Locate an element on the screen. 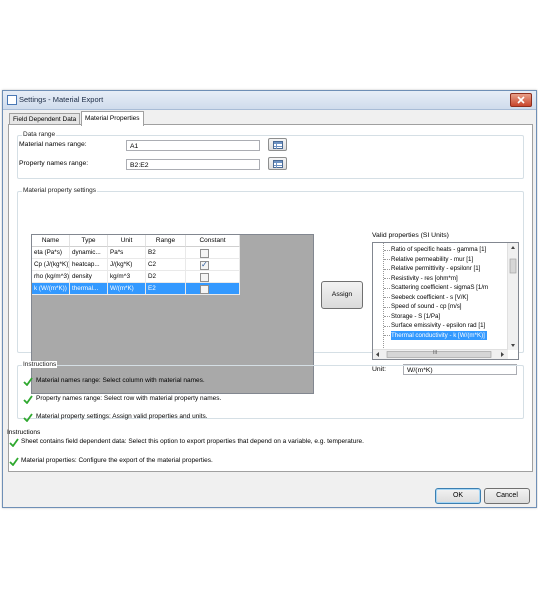  material-names-input: A1 is located at coordinates (193, 145).